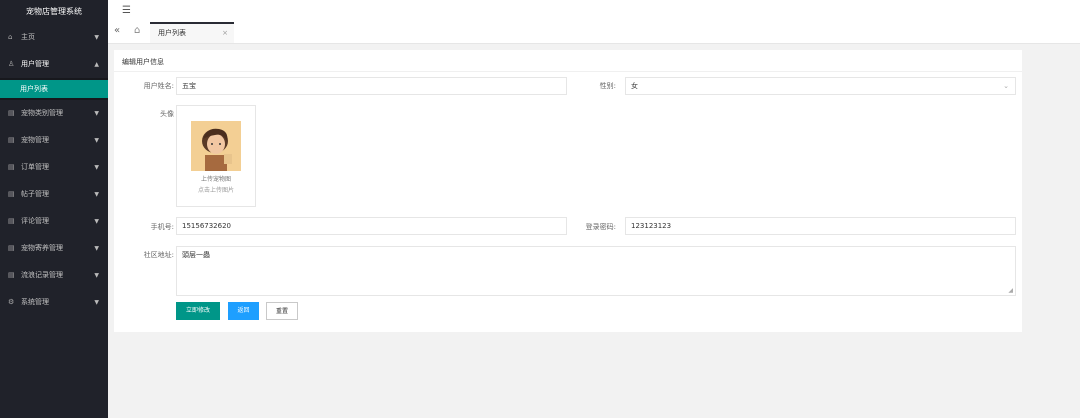 Image resolution: width=1080 pixels, height=418 pixels. Describe the element at coordinates (54, 221) in the screenshot. I see `sidebar-item-comment: ▤ 评论管理 ▼` at that location.